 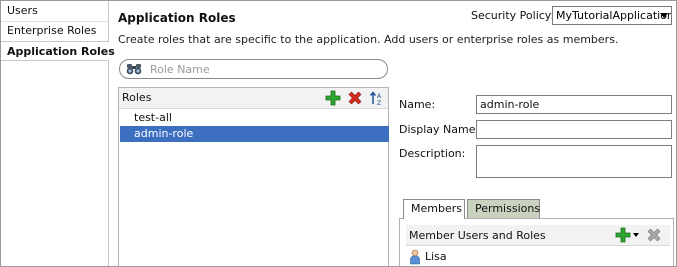 I want to click on name-field, so click(x=574, y=104).